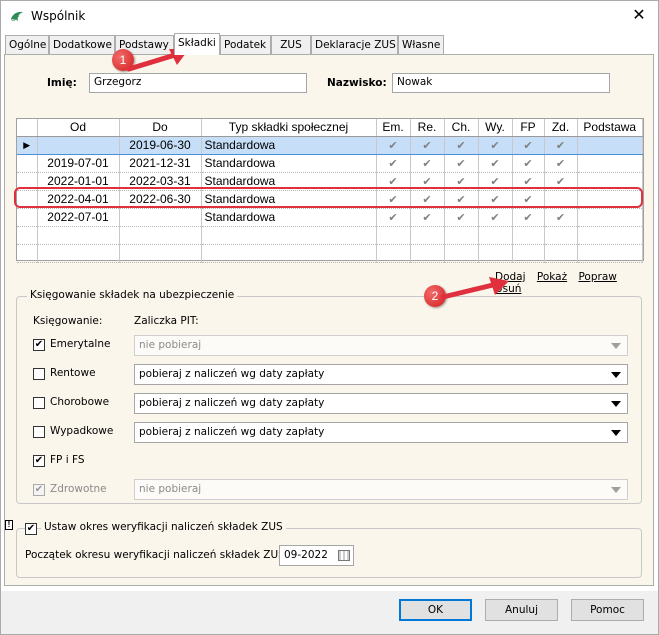  What do you see at coordinates (330, 235) in the screenshot?
I see `empty-row` at bounding box center [330, 235].